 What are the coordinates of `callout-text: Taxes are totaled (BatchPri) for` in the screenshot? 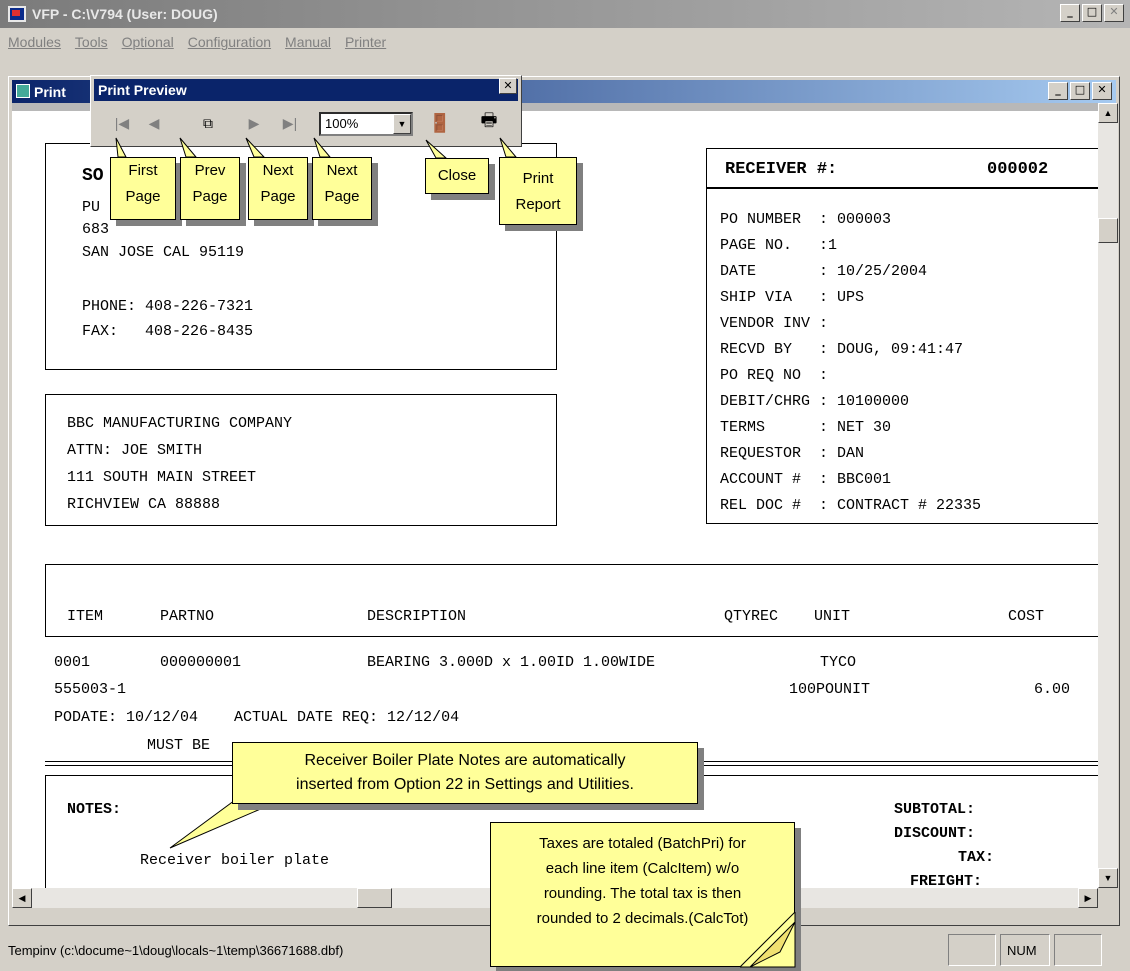 It's located at (642, 843).